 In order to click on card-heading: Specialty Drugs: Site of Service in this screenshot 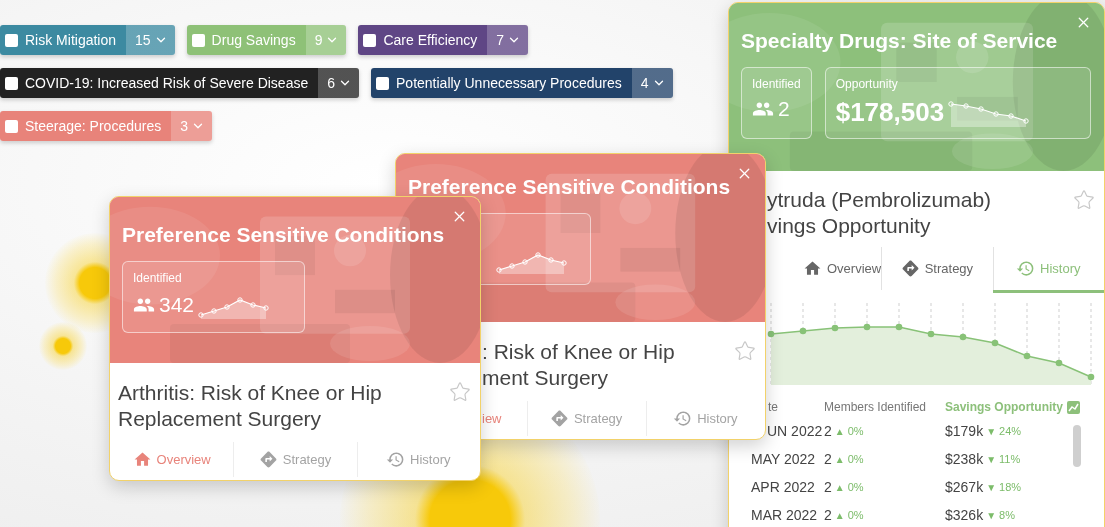, I will do `click(899, 41)`.